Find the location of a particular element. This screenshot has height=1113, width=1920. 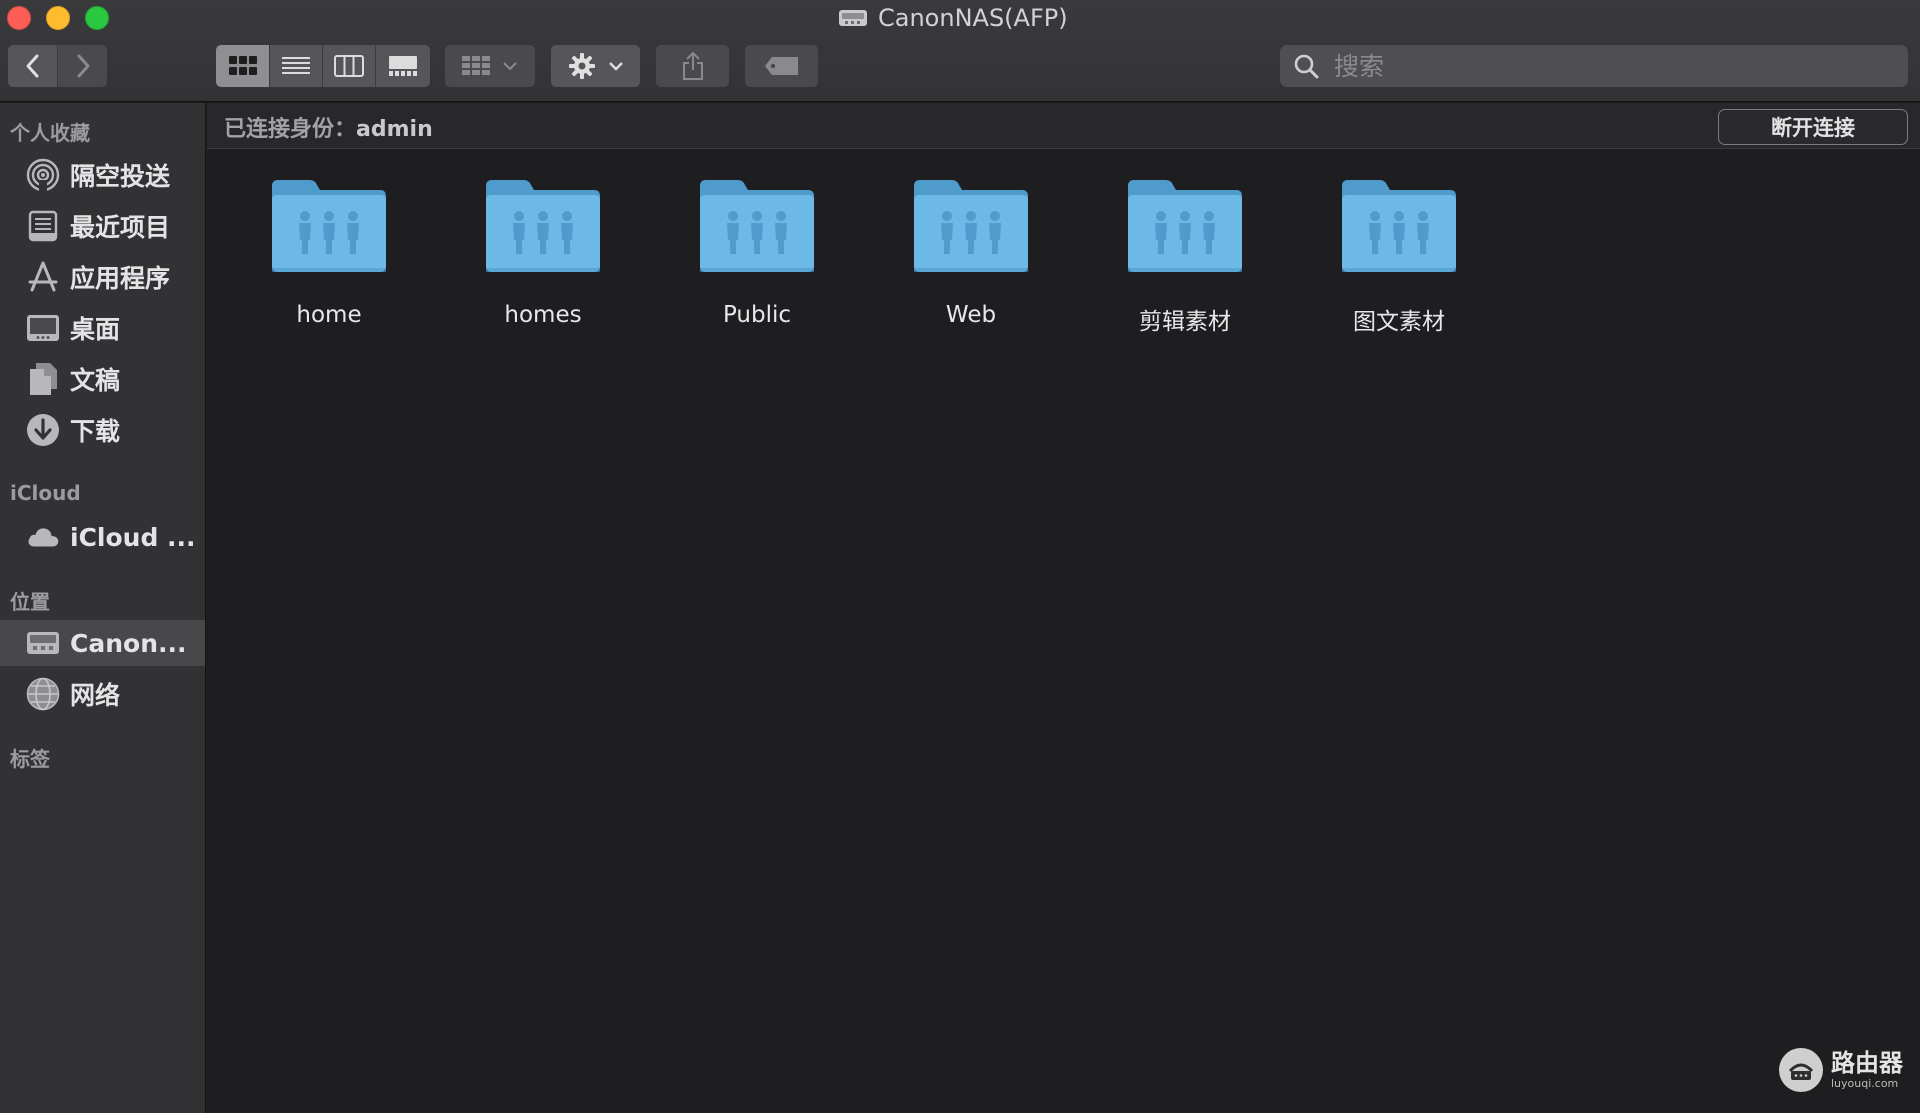

sidebar-item-recents: 最近项目 is located at coordinates (102, 226).